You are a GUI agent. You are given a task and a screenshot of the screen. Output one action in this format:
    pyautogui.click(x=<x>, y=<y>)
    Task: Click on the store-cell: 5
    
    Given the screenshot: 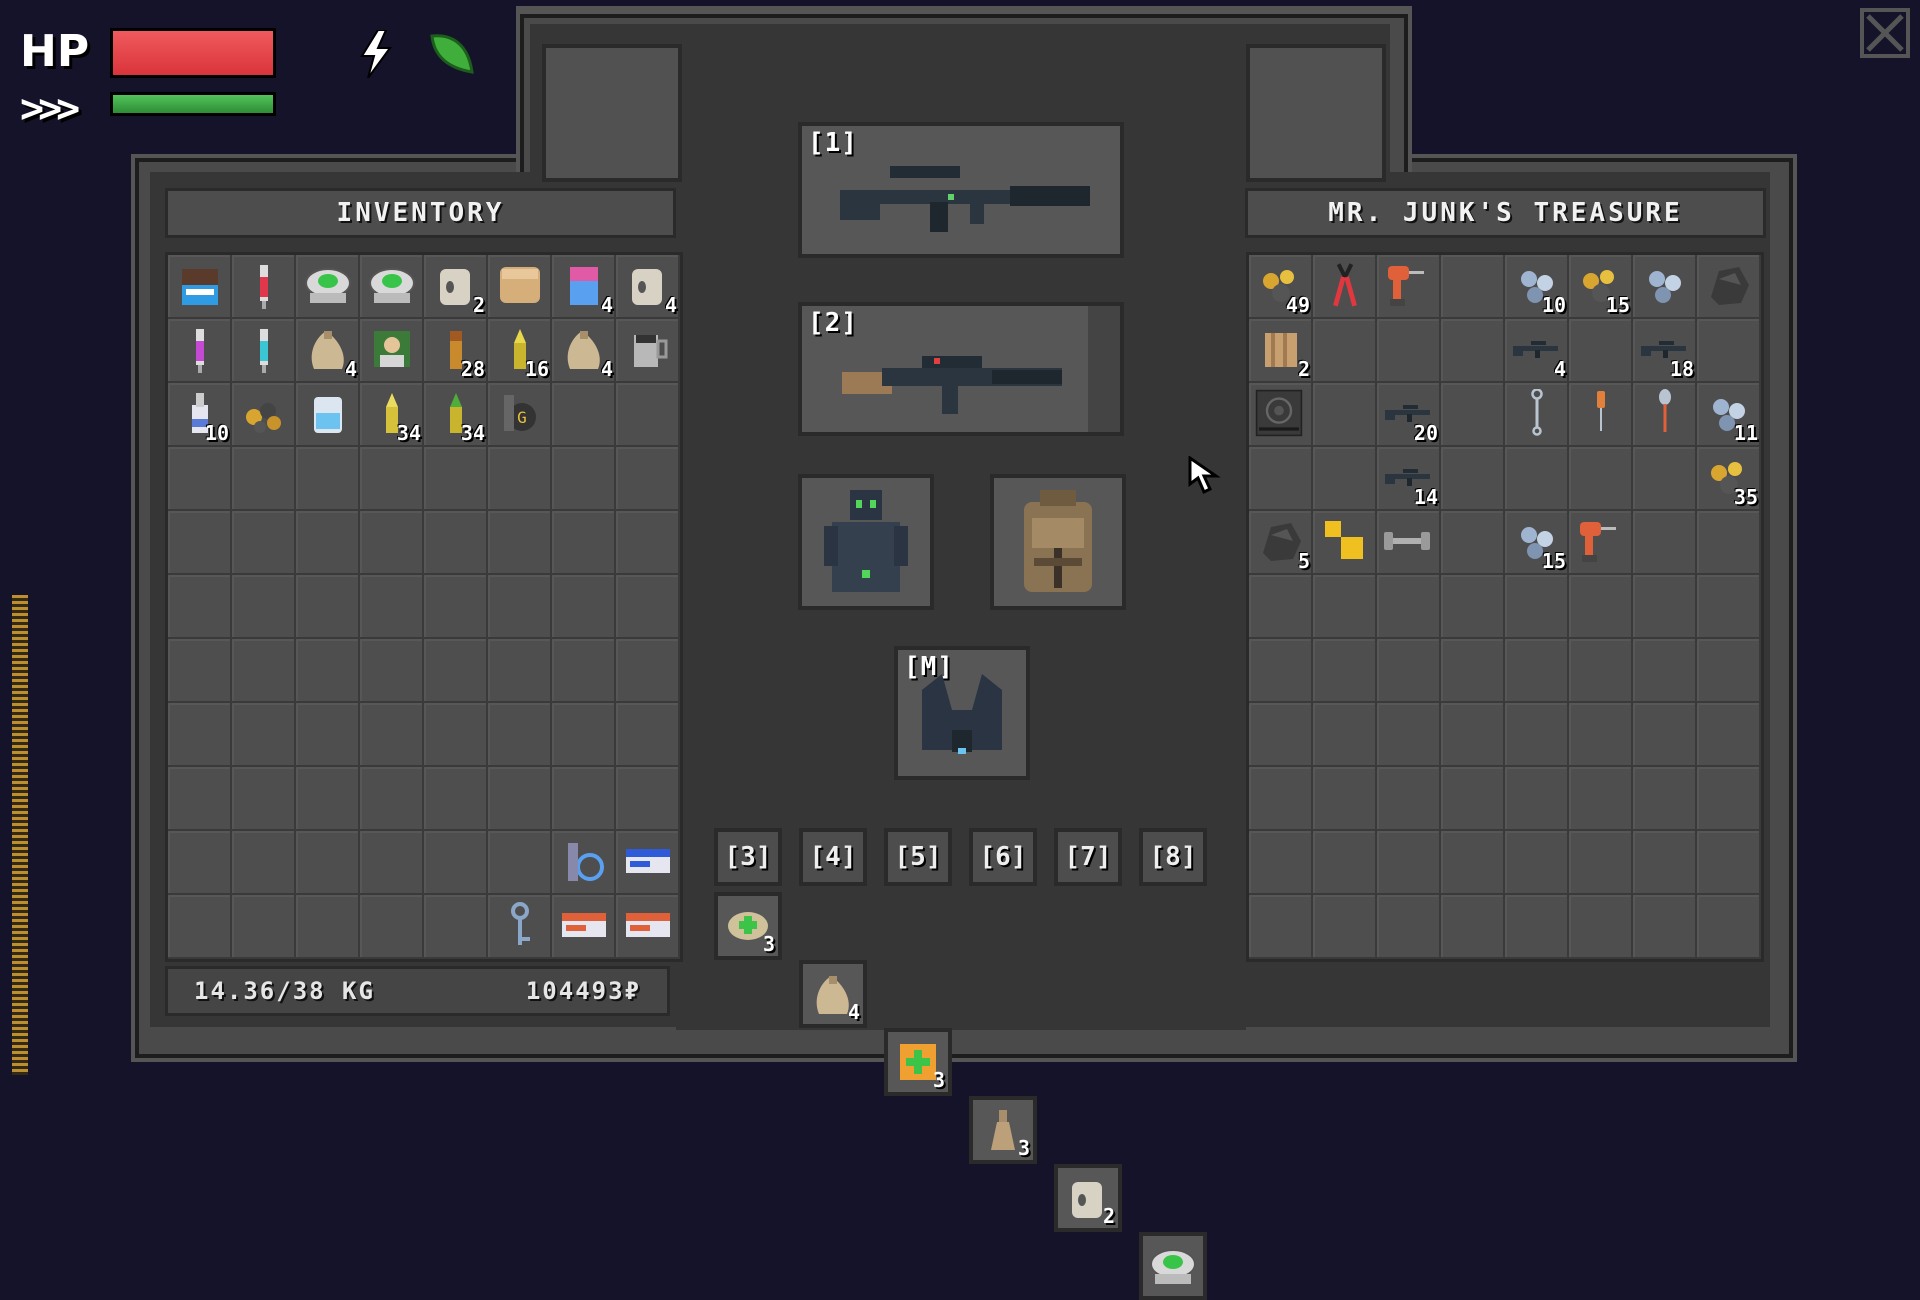 What is the action you would take?
    pyautogui.click(x=1281, y=543)
    